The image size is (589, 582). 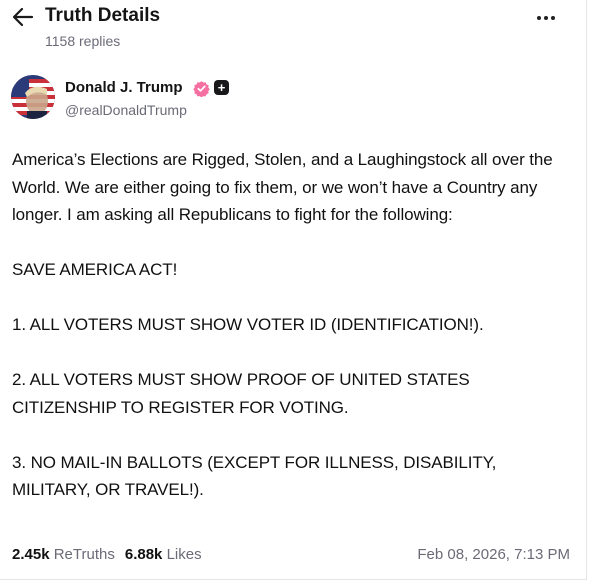 What do you see at coordinates (294, 30) in the screenshot?
I see `page-header: Truth Details 1158 replies` at bounding box center [294, 30].